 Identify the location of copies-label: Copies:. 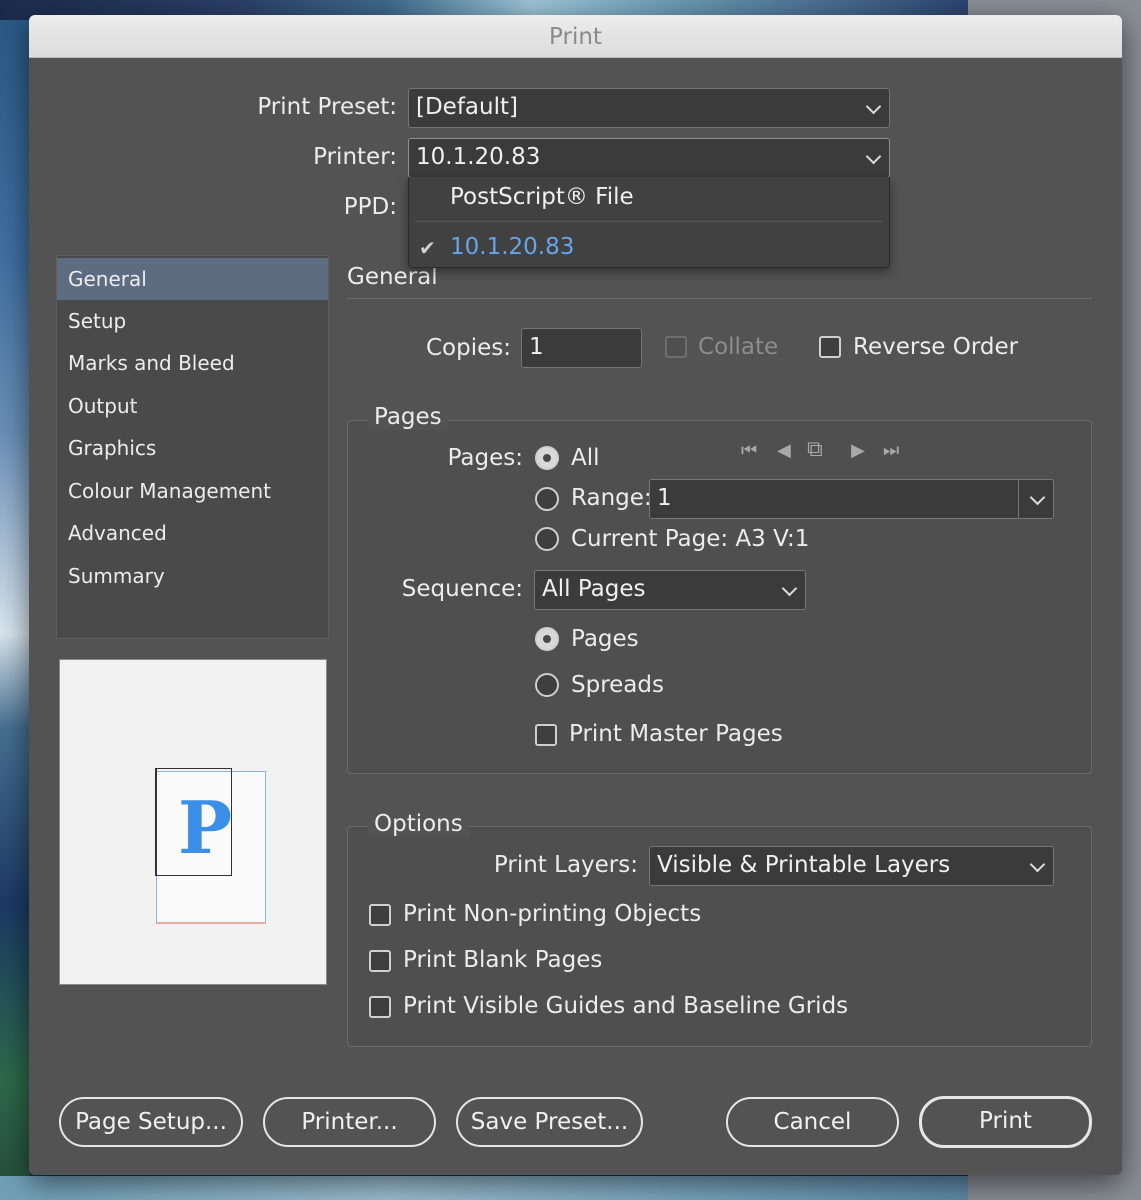
(468, 348).